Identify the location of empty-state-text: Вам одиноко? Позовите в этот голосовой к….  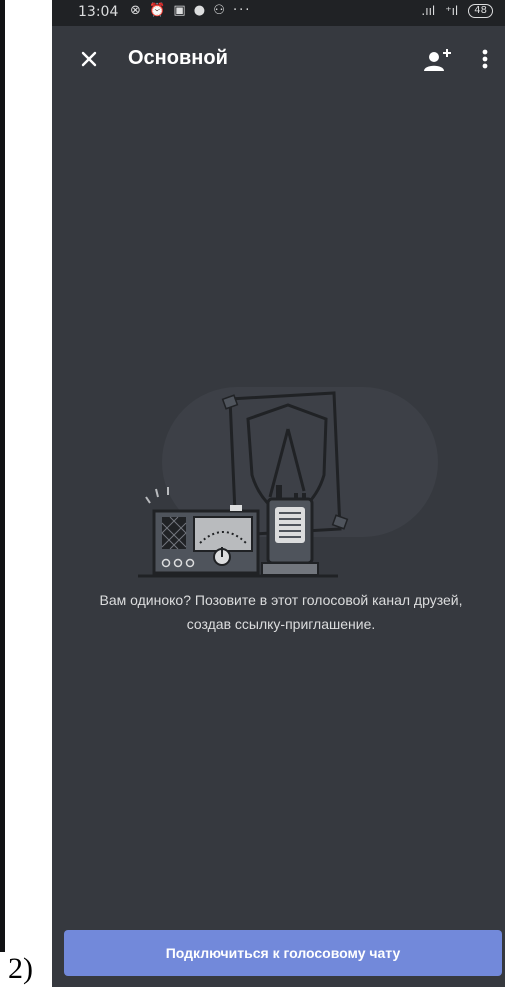
(281, 612).